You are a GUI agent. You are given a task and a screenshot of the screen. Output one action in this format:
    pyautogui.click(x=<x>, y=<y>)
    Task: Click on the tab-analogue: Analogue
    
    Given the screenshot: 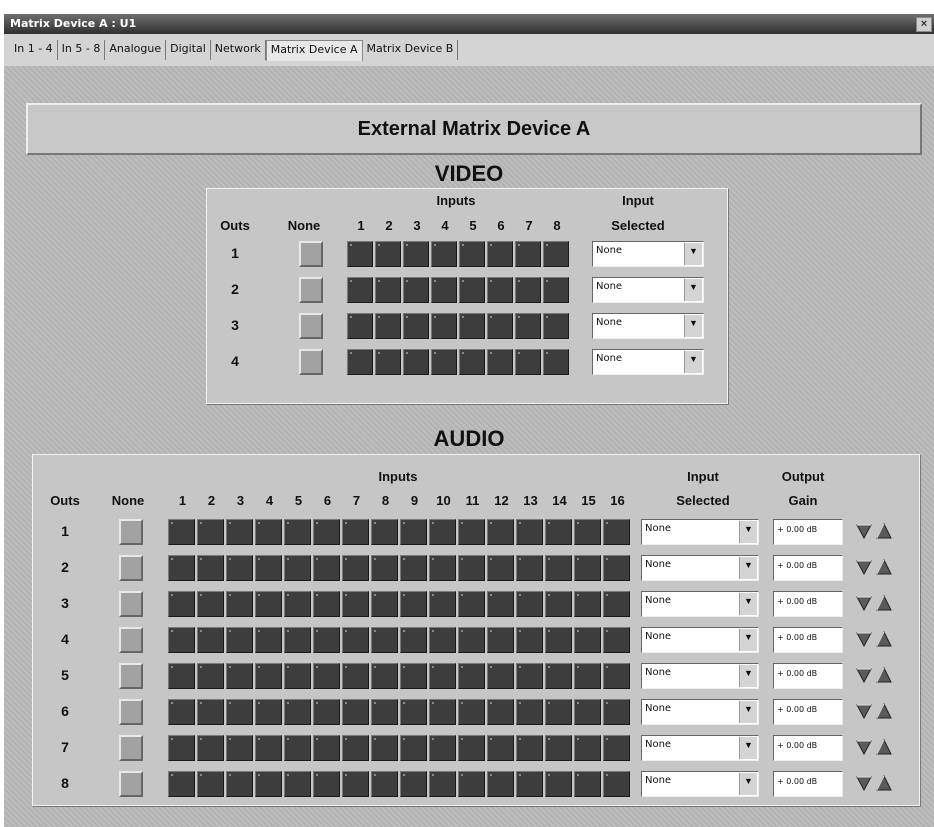 What is the action you would take?
    pyautogui.click(x=136, y=50)
    